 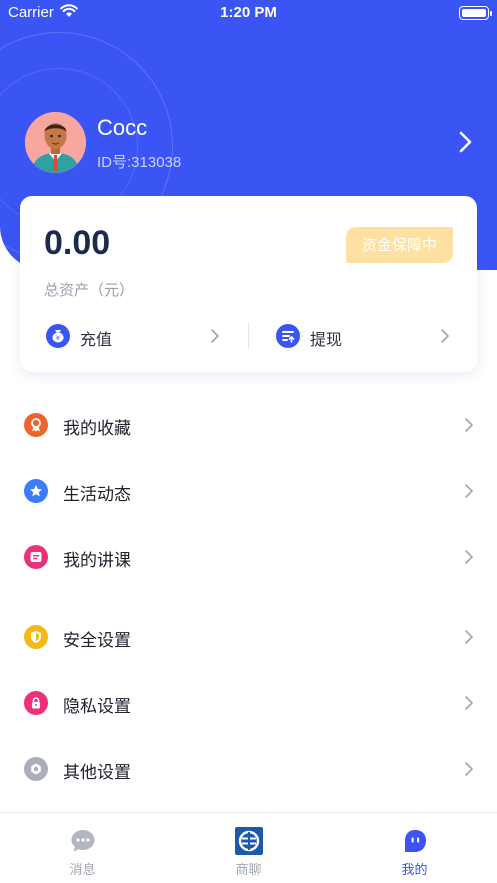 I want to click on battery-icon, so click(x=475, y=13).